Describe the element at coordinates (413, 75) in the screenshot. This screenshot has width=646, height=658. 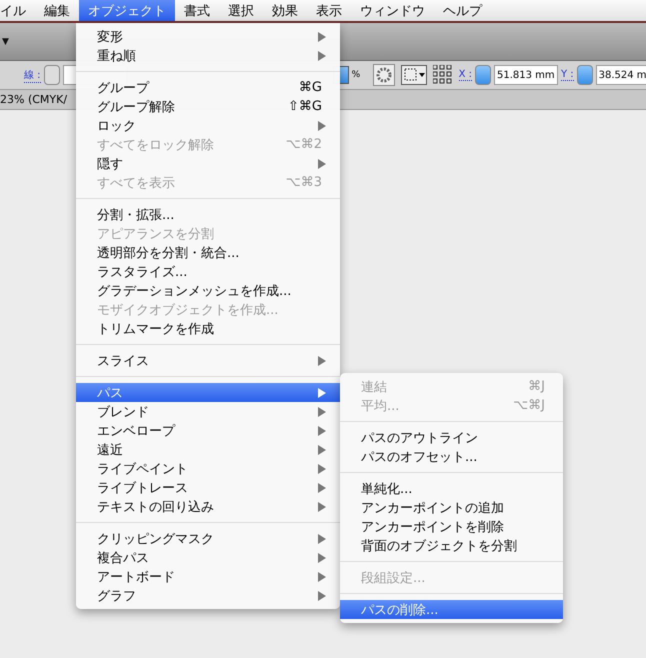
I see `transform-icon` at that location.